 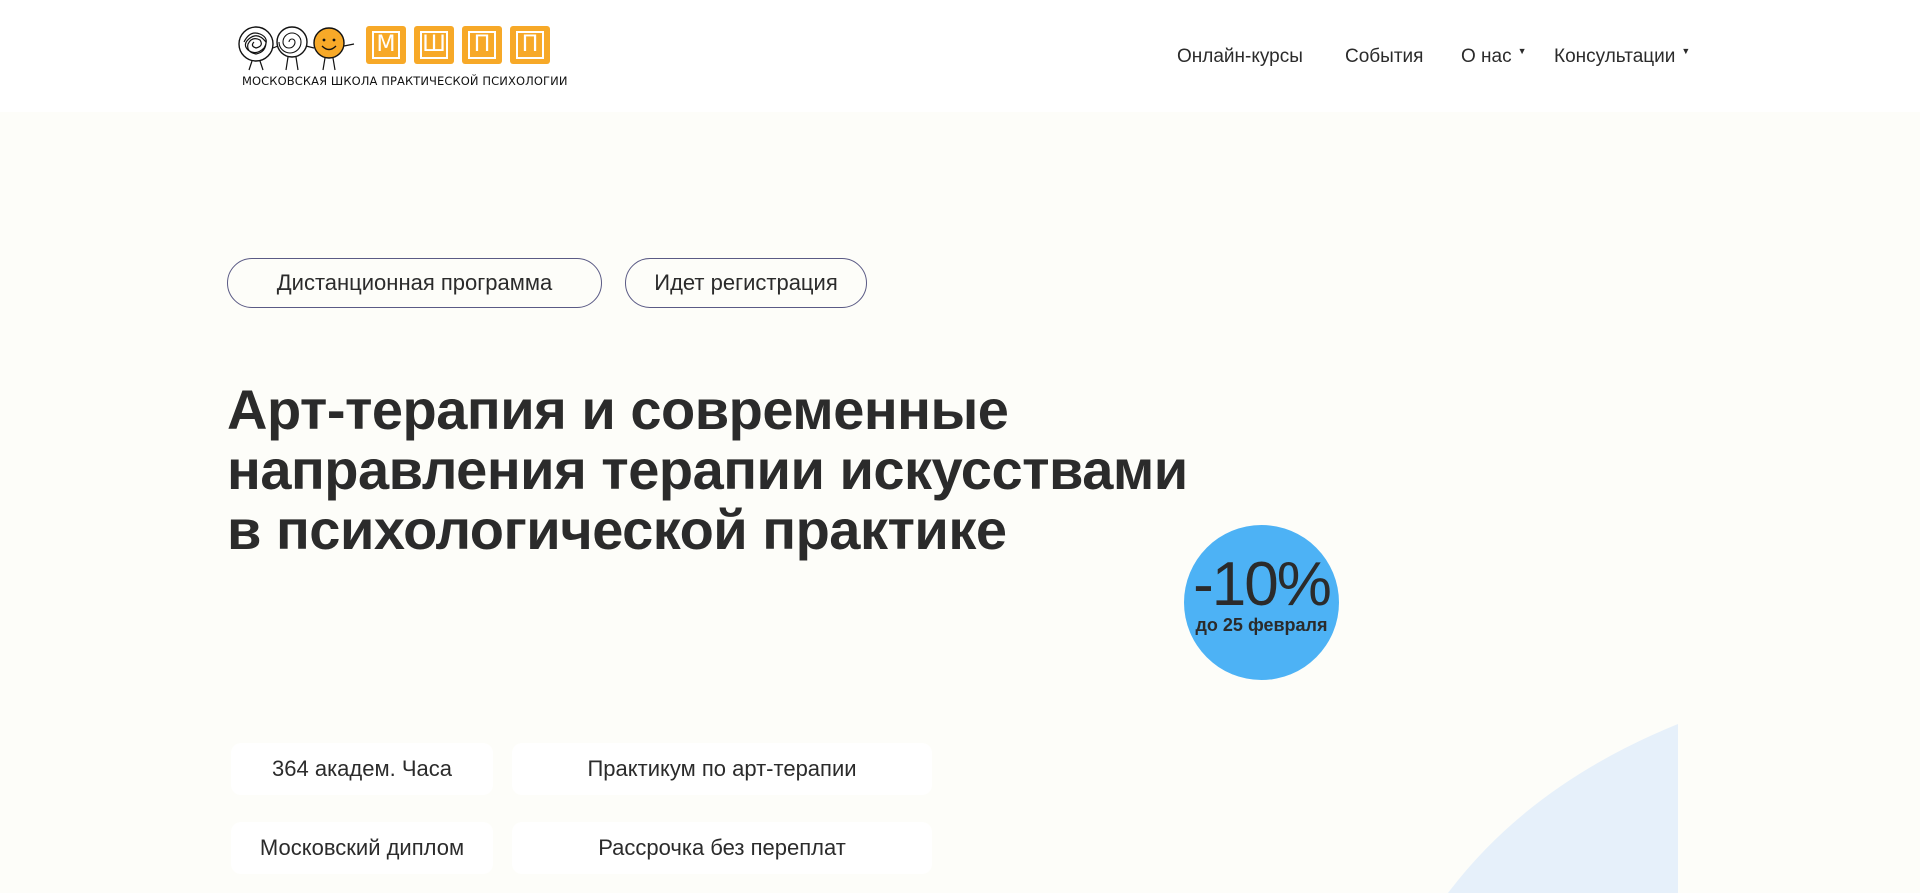 I want to click on hand-drawn-faces-icon, so click(x=296, y=48).